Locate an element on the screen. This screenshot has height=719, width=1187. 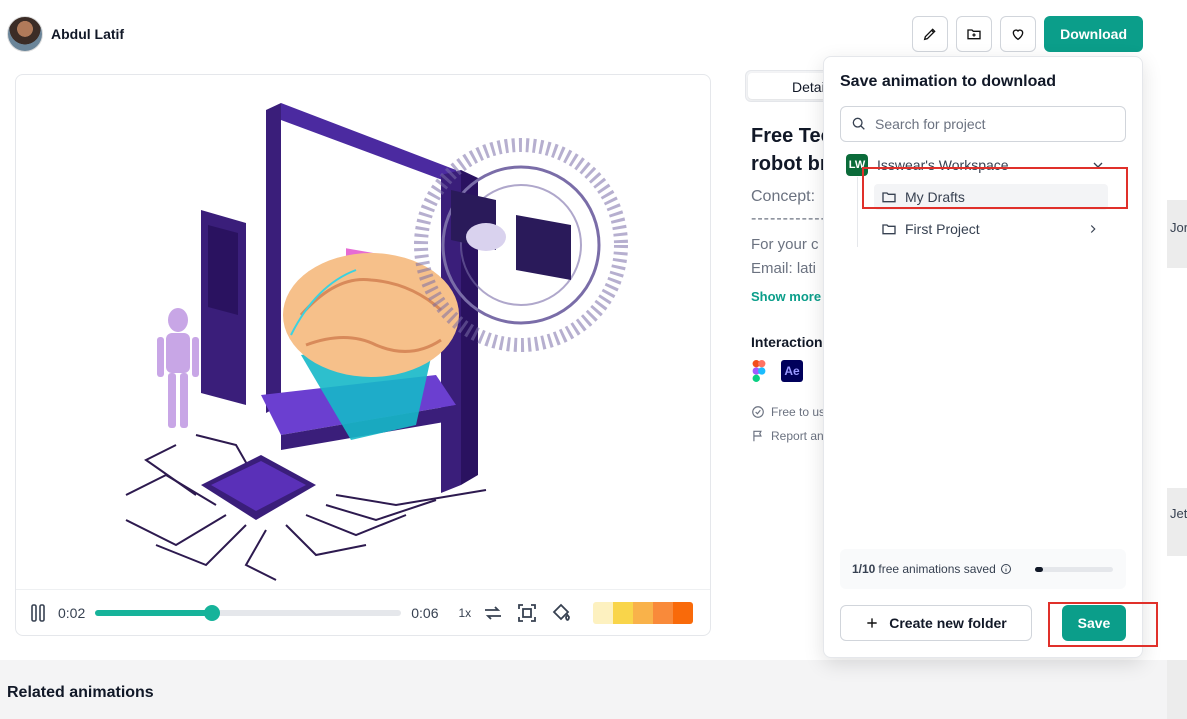
loop-icon is located at coordinates (493, 613).